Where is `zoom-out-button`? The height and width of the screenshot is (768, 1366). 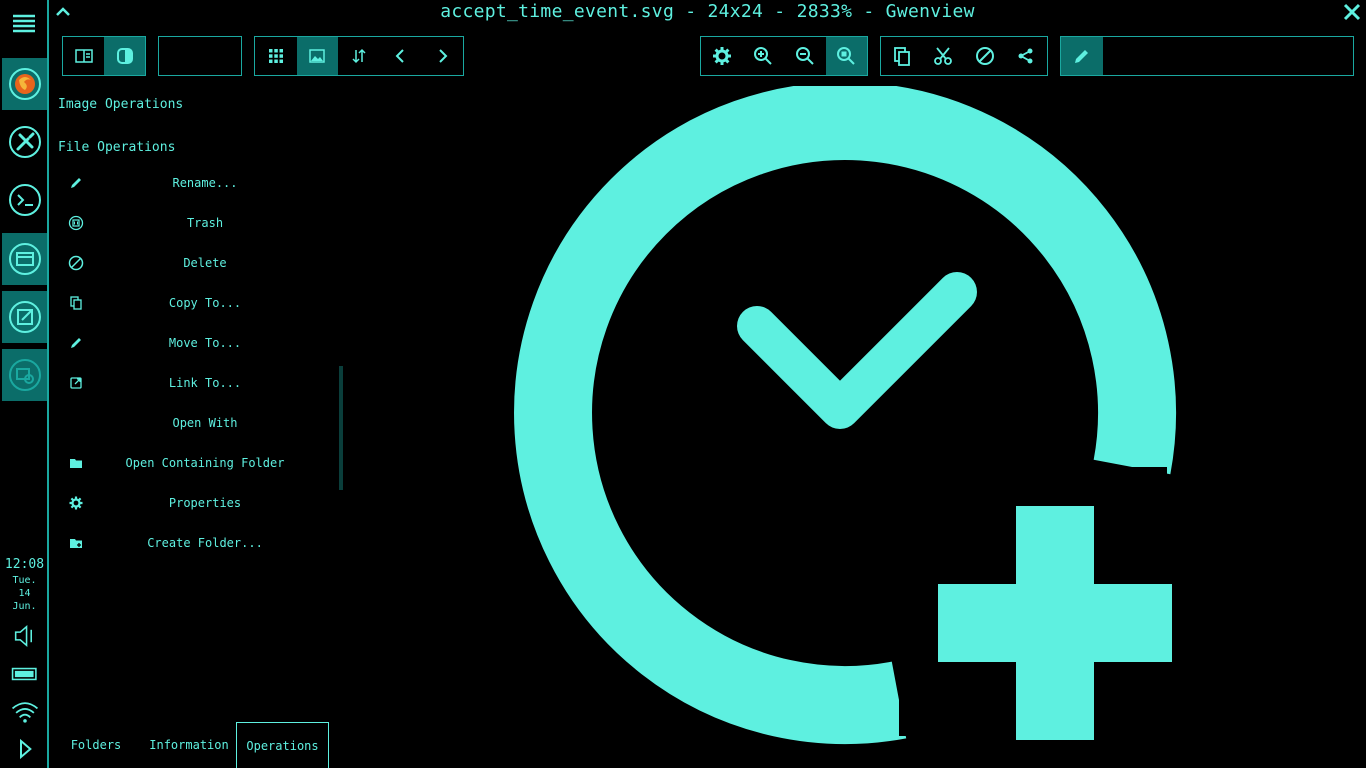 zoom-out-button is located at coordinates (805, 56).